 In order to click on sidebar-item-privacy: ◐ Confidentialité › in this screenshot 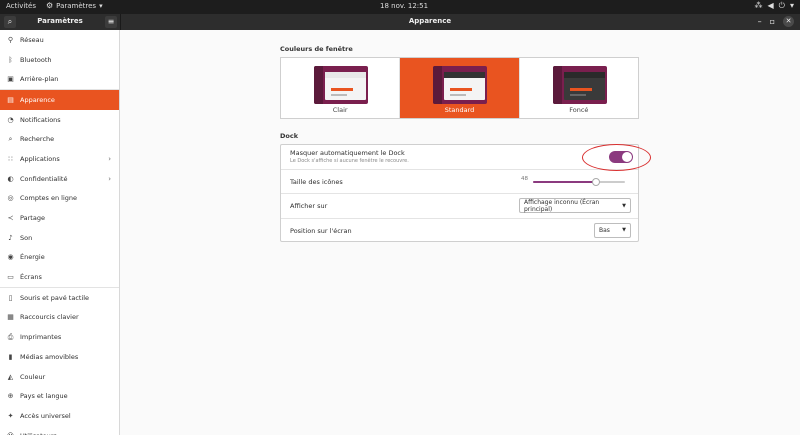, I will do `click(59, 179)`.